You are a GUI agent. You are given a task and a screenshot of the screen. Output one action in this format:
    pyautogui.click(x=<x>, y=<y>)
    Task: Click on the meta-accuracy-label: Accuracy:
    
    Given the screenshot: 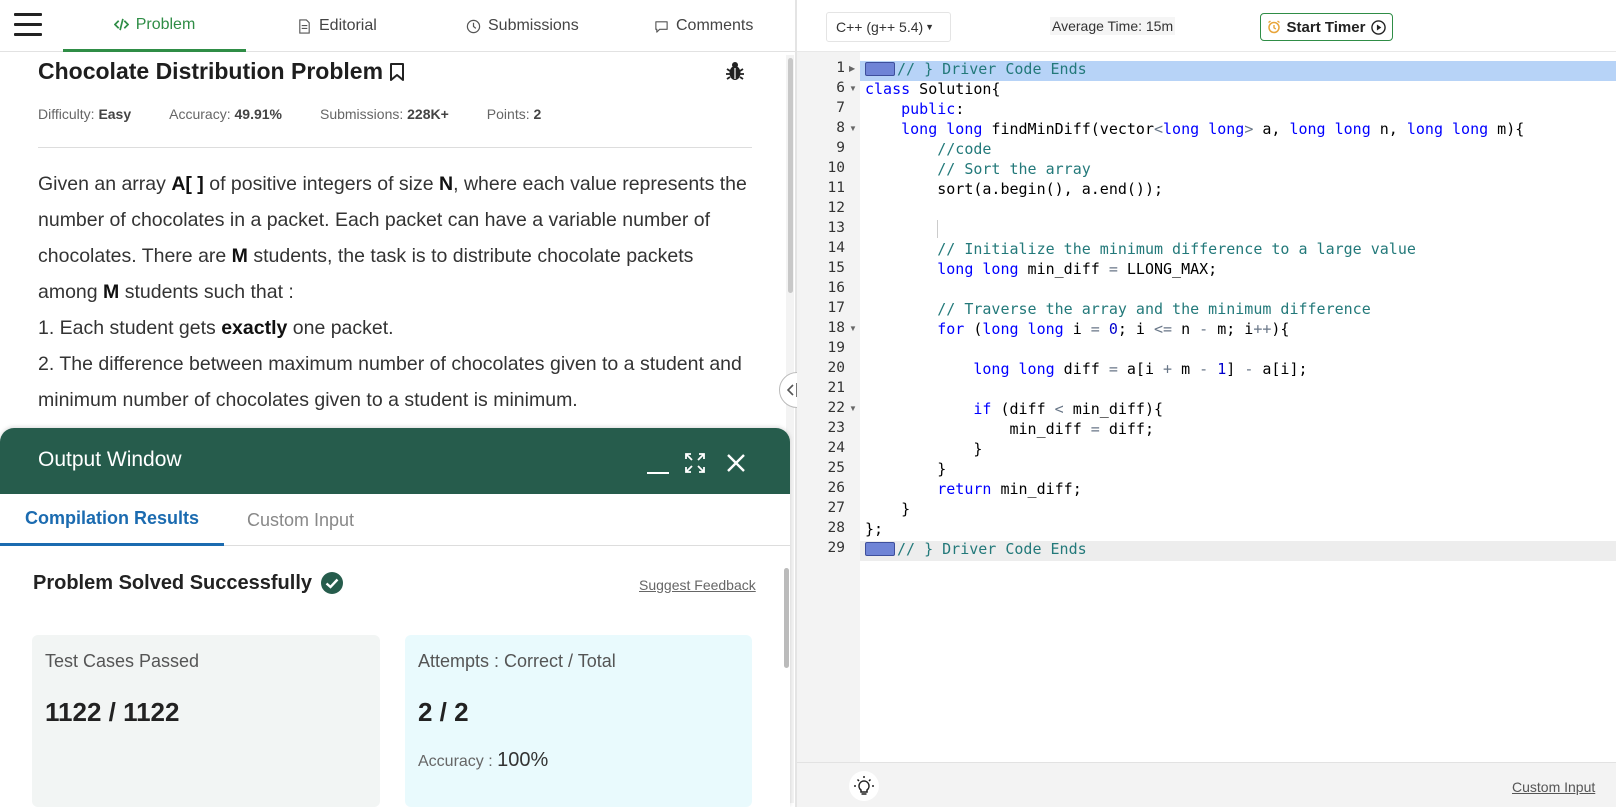 What is the action you would take?
    pyautogui.click(x=200, y=114)
    